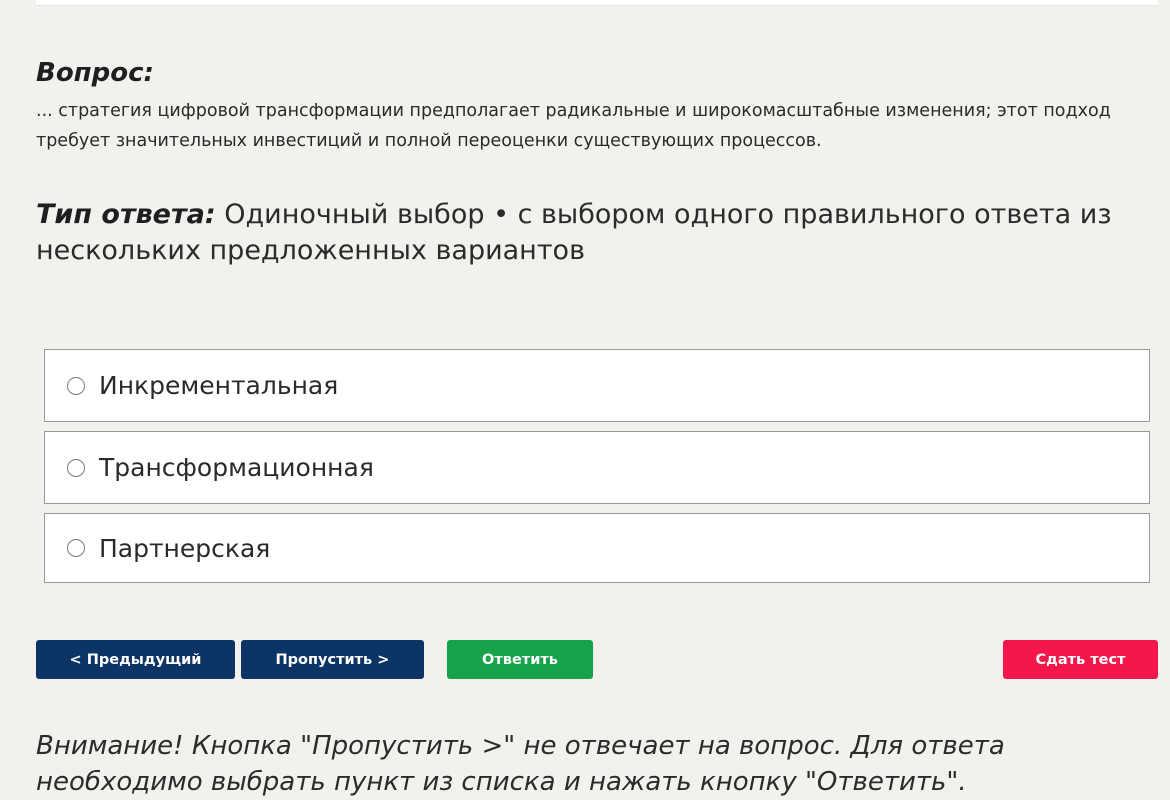 This screenshot has height=800, width=1170. I want to click on answer-option-1: Инкрементальная, so click(597, 385).